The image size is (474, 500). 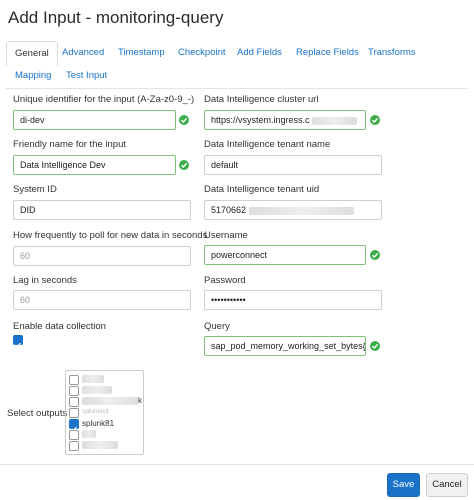 I want to click on tab-advanced: Advanced, so click(x=83, y=52).